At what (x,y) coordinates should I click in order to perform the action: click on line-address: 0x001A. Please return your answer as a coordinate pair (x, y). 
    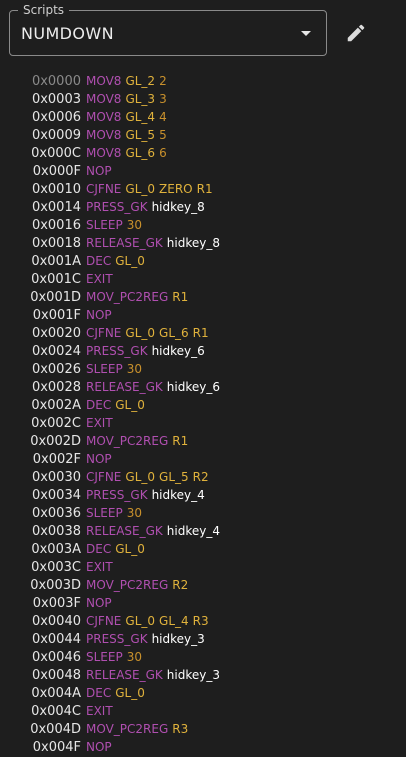
    Looking at the image, I should click on (56, 261).